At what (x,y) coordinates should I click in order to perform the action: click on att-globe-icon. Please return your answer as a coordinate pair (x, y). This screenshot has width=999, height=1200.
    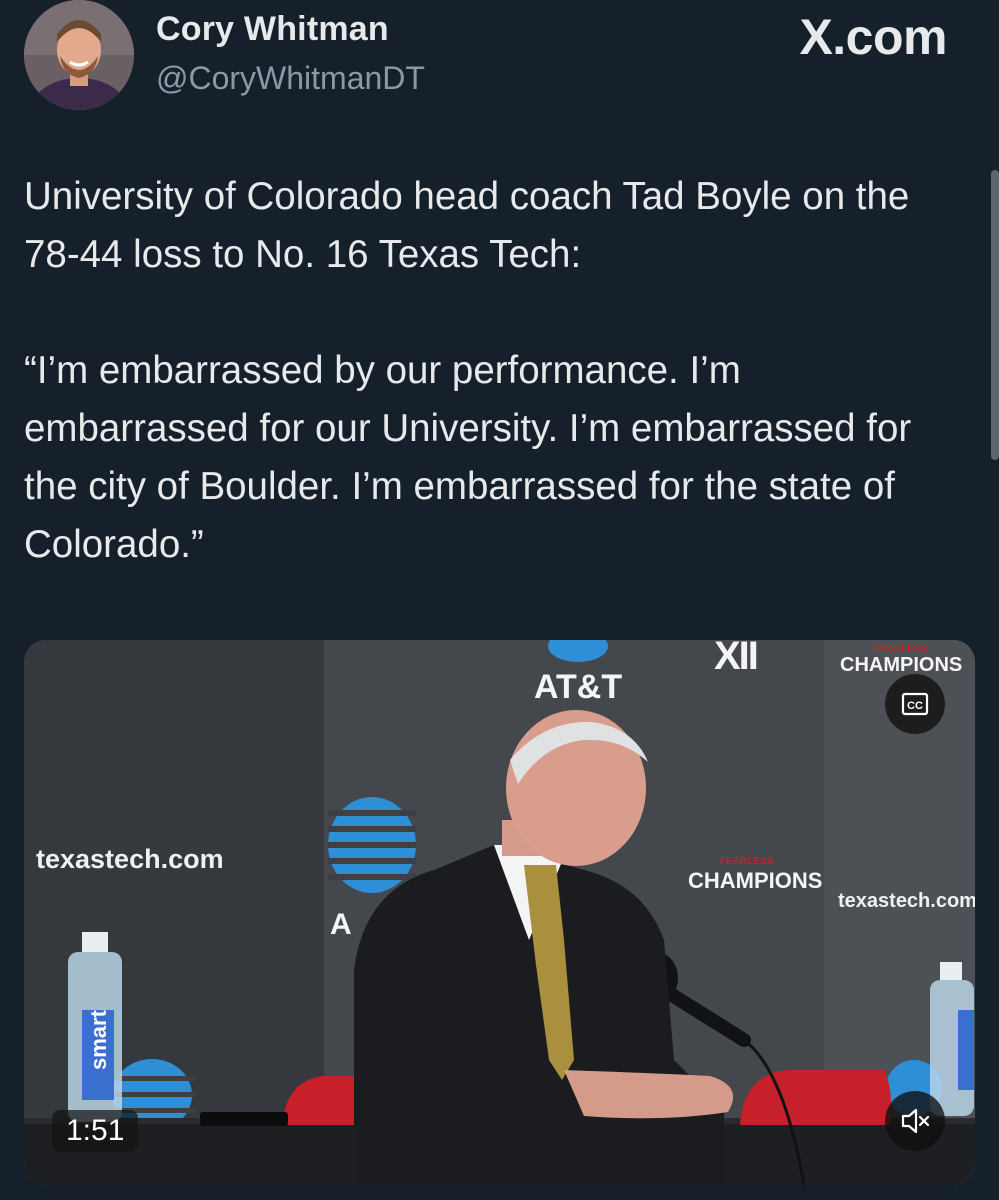
    Looking at the image, I should click on (372, 845).